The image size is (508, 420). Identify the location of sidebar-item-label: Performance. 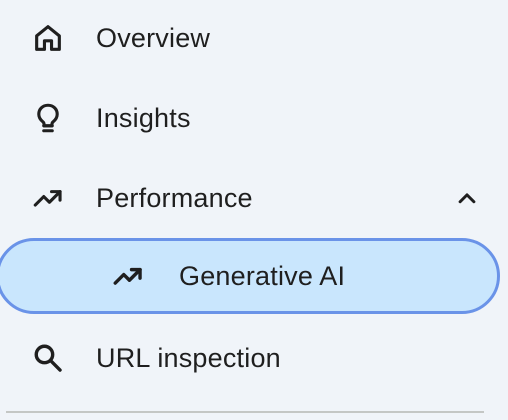
(174, 198).